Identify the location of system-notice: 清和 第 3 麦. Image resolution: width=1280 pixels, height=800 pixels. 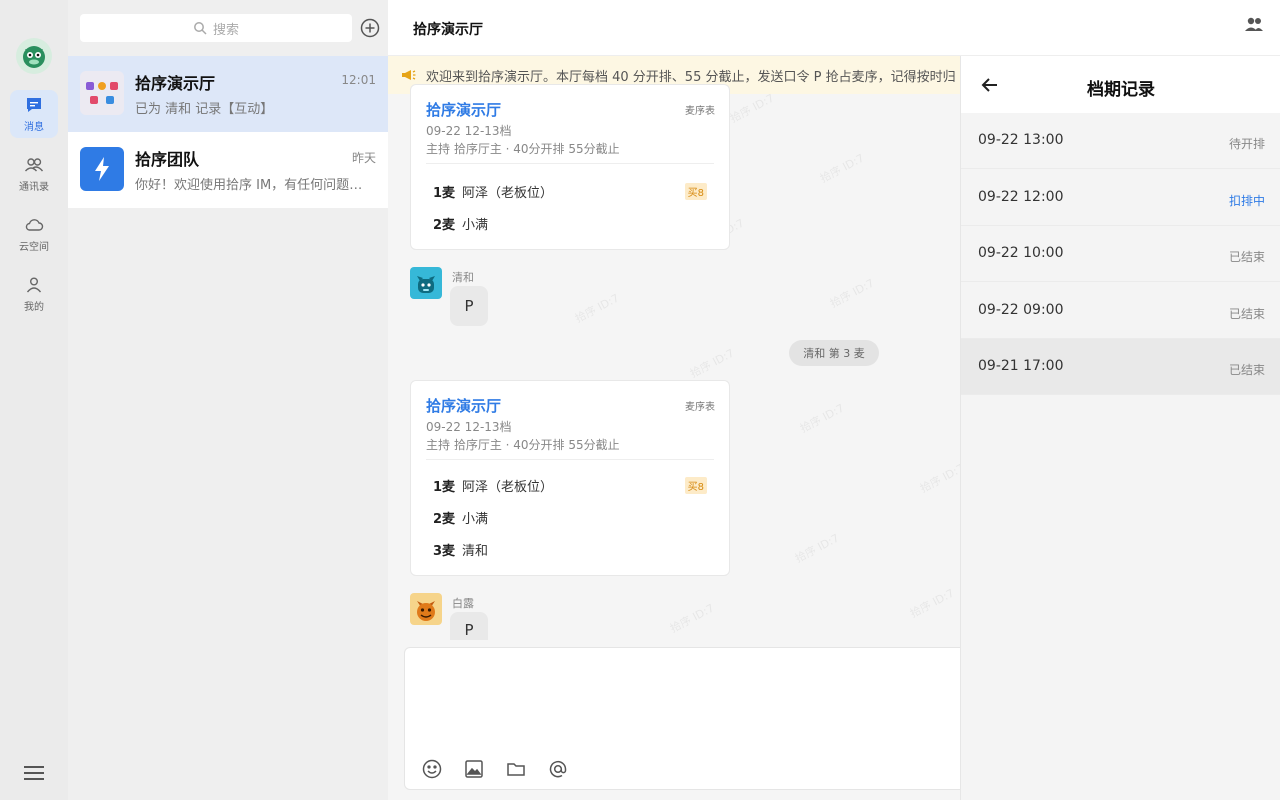
(834, 353).